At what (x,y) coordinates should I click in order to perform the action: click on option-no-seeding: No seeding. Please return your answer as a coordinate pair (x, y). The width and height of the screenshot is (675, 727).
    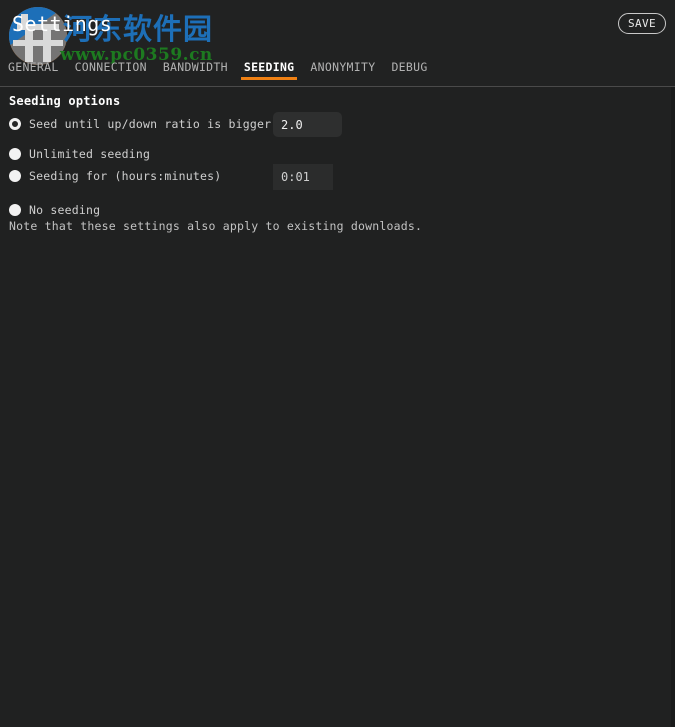
    Looking at the image, I should click on (54, 210).